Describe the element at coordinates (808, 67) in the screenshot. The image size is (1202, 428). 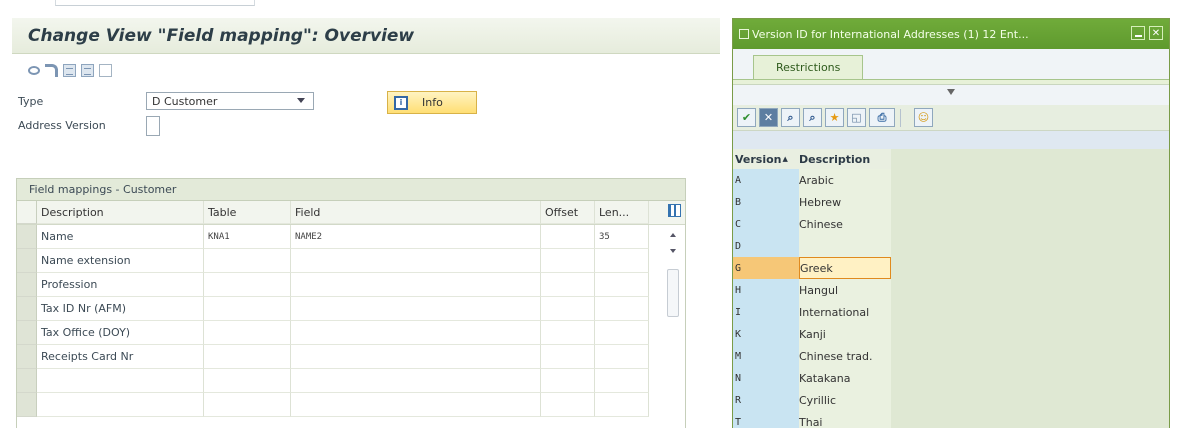
I see `tab-restrictions: Restrictions` at that location.